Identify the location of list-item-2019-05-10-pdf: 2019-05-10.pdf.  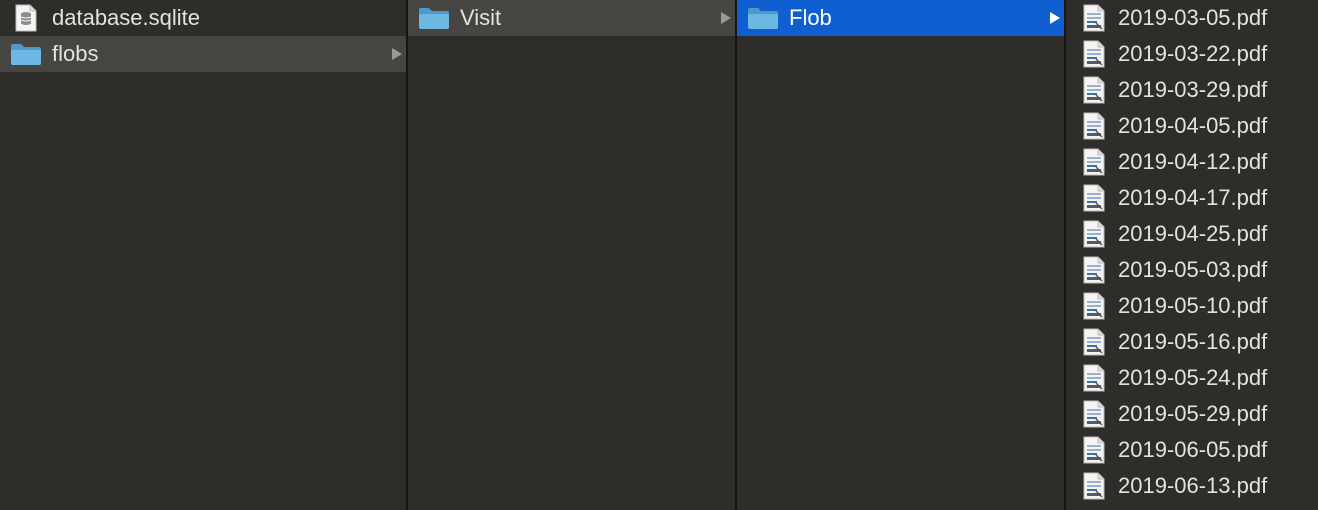
(1192, 306).